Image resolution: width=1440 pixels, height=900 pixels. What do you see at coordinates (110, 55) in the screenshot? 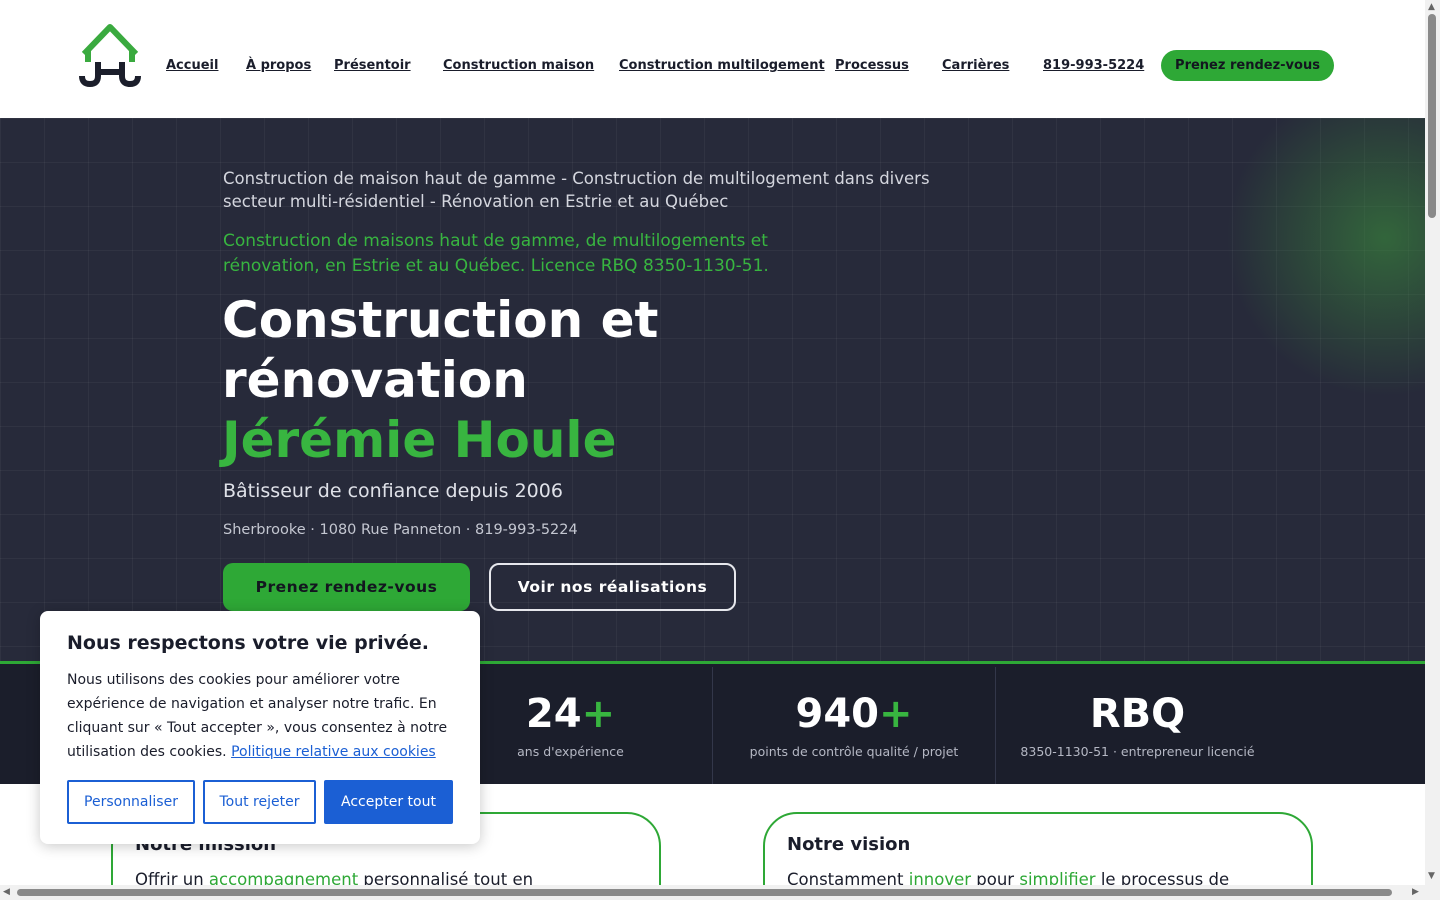
I see `company-logo` at bounding box center [110, 55].